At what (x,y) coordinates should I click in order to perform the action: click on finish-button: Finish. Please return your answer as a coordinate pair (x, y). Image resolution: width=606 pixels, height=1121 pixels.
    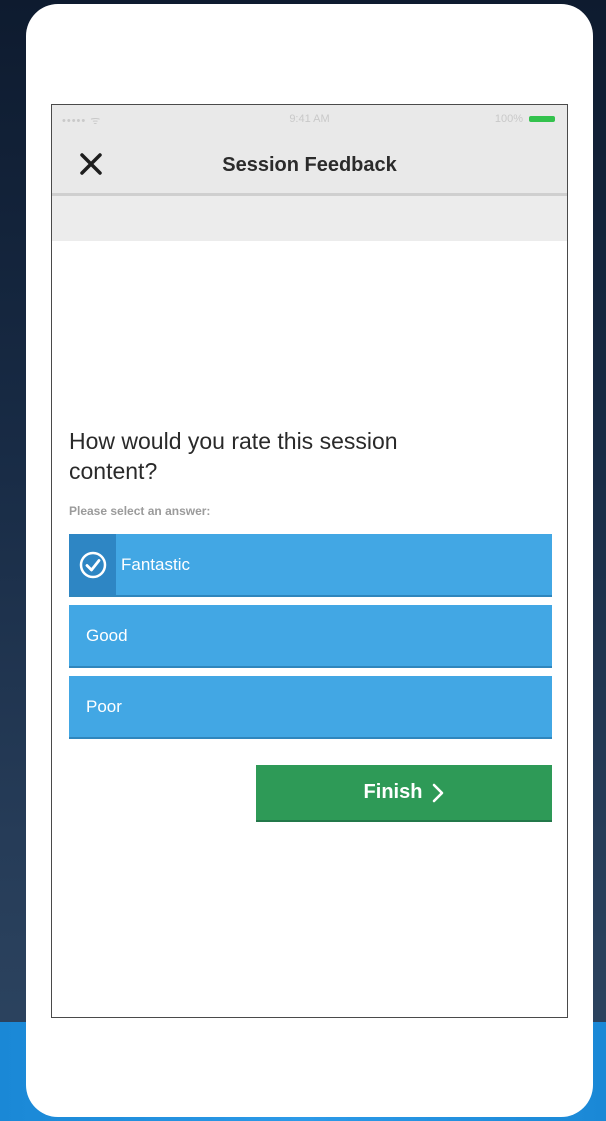
    Looking at the image, I should click on (404, 793).